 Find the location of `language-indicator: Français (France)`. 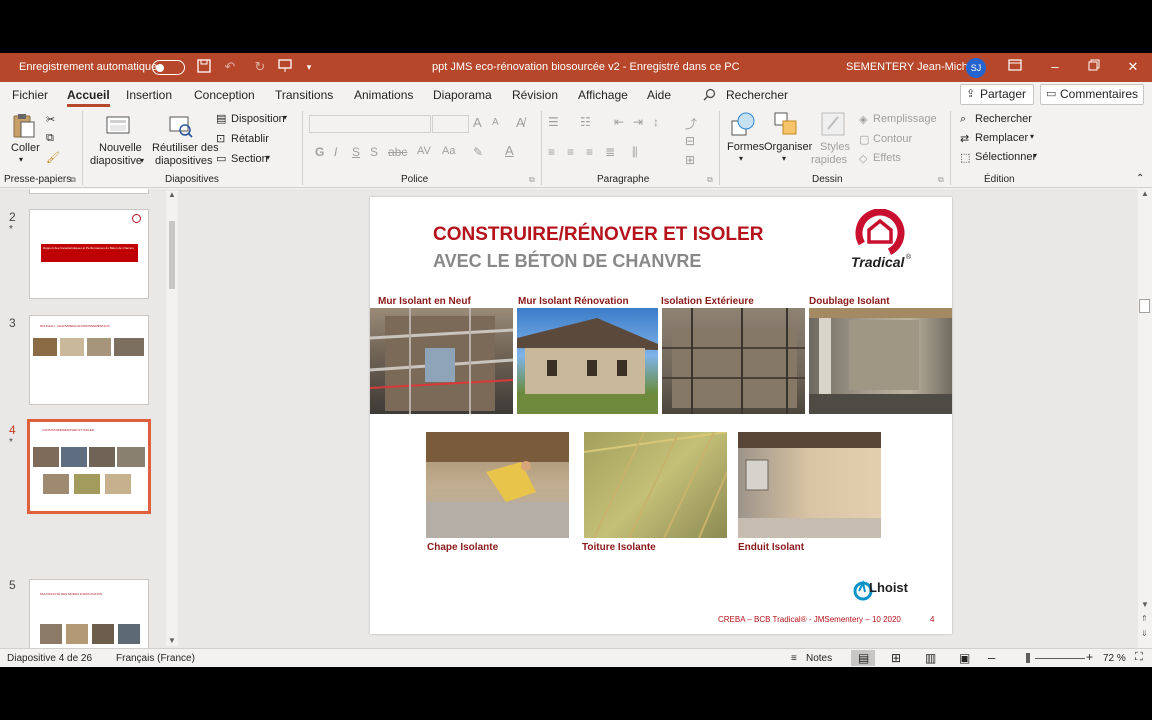

language-indicator: Français (France) is located at coordinates (155, 658).